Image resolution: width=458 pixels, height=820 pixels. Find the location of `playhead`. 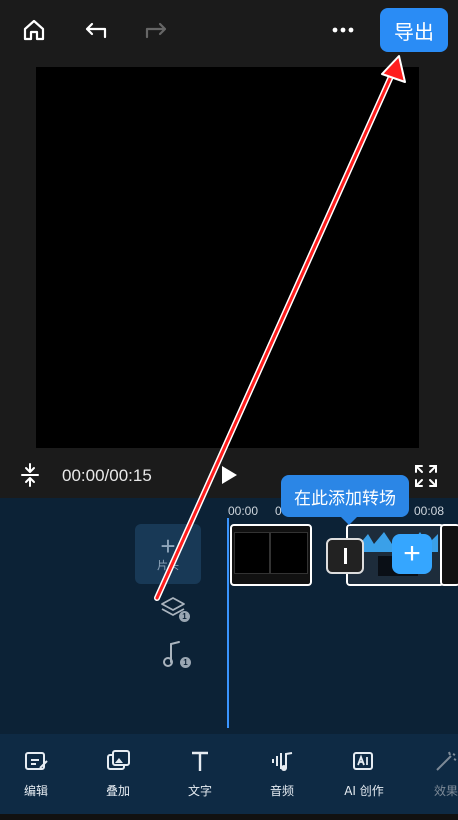

playhead is located at coordinates (228, 623).